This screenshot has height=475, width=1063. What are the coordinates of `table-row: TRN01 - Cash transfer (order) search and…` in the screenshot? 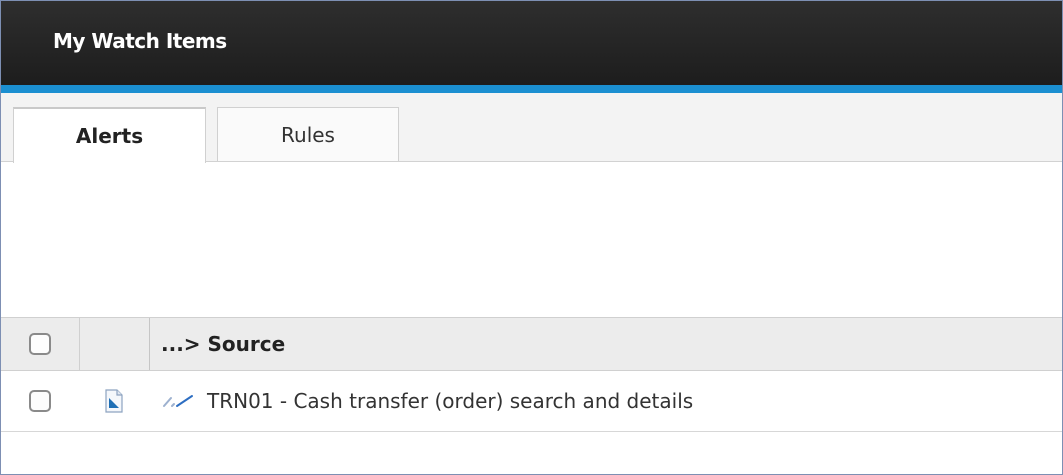 It's located at (531, 401).